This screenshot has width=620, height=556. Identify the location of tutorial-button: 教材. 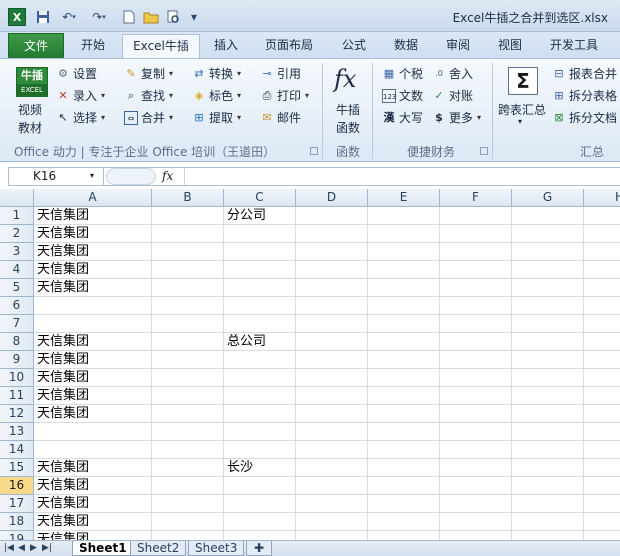
(30, 127).